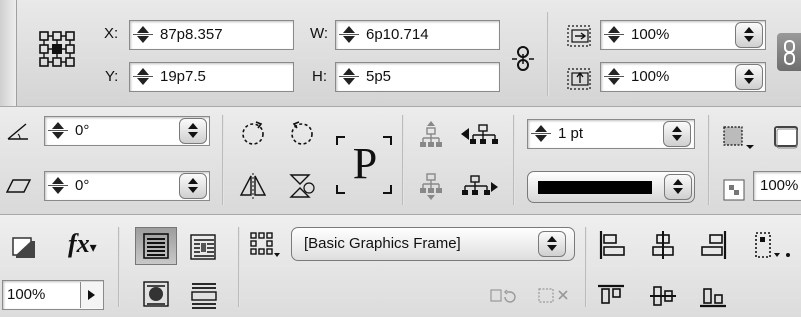 The height and width of the screenshot is (317, 801). I want to click on opacity-checker-icon, so click(734, 190).